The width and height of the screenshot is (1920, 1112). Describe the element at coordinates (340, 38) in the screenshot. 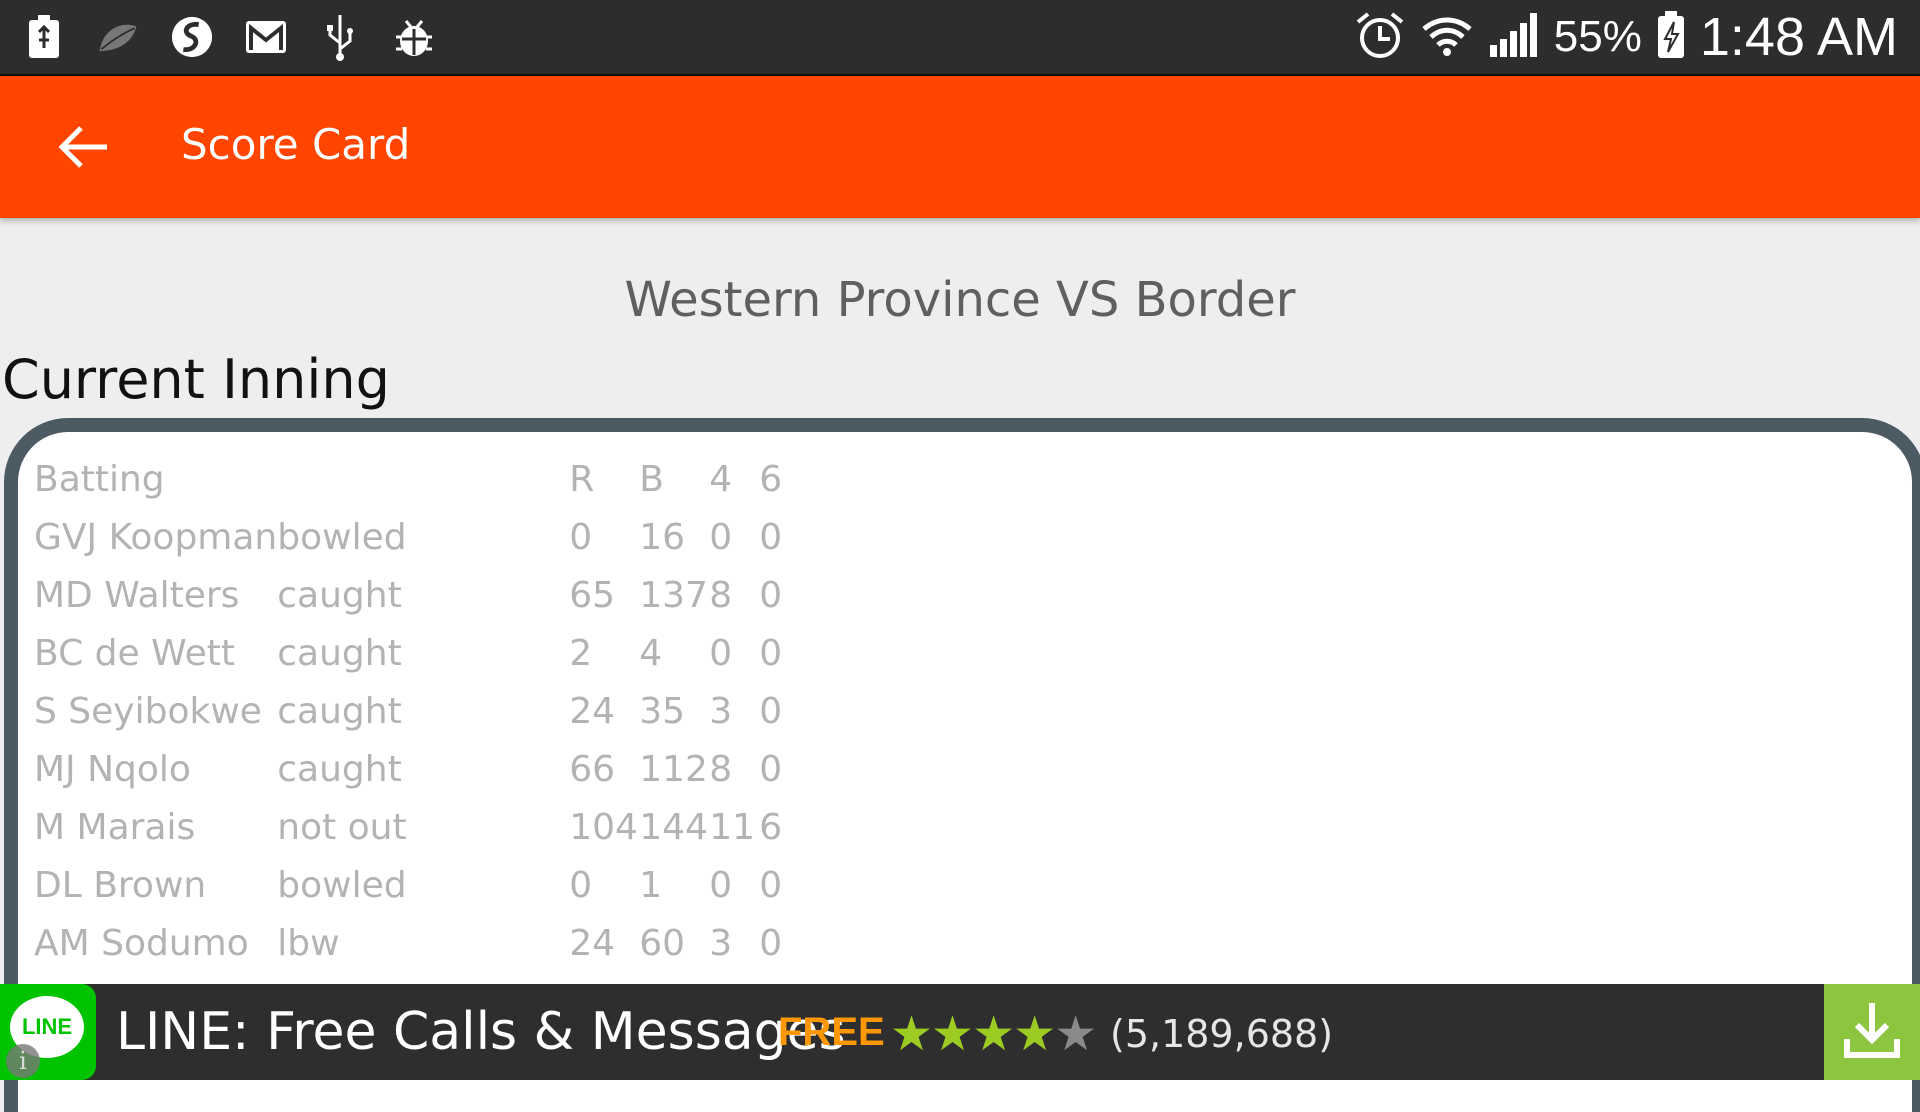

I see `usb-icon` at that location.